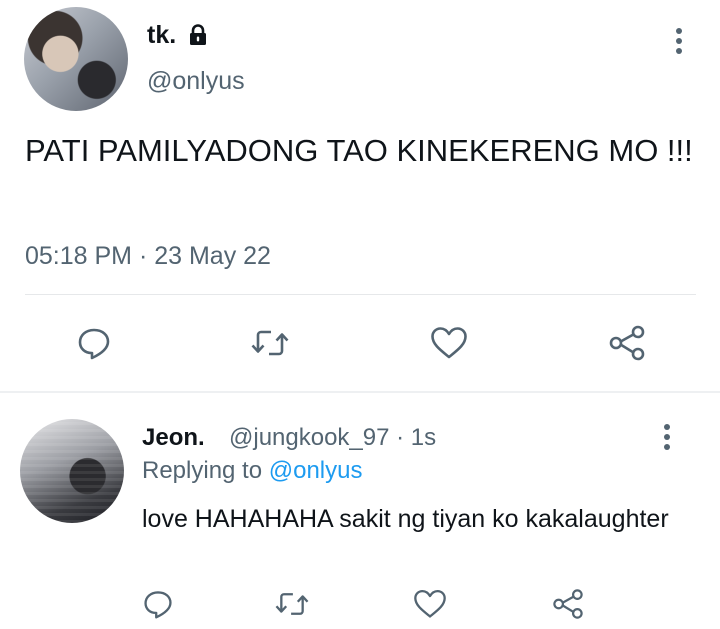 Image resolution: width=720 pixels, height=629 pixels. Describe the element at coordinates (332, 438) in the screenshot. I see `reply-author-meta: @jungkook_97 · 1s` at that location.